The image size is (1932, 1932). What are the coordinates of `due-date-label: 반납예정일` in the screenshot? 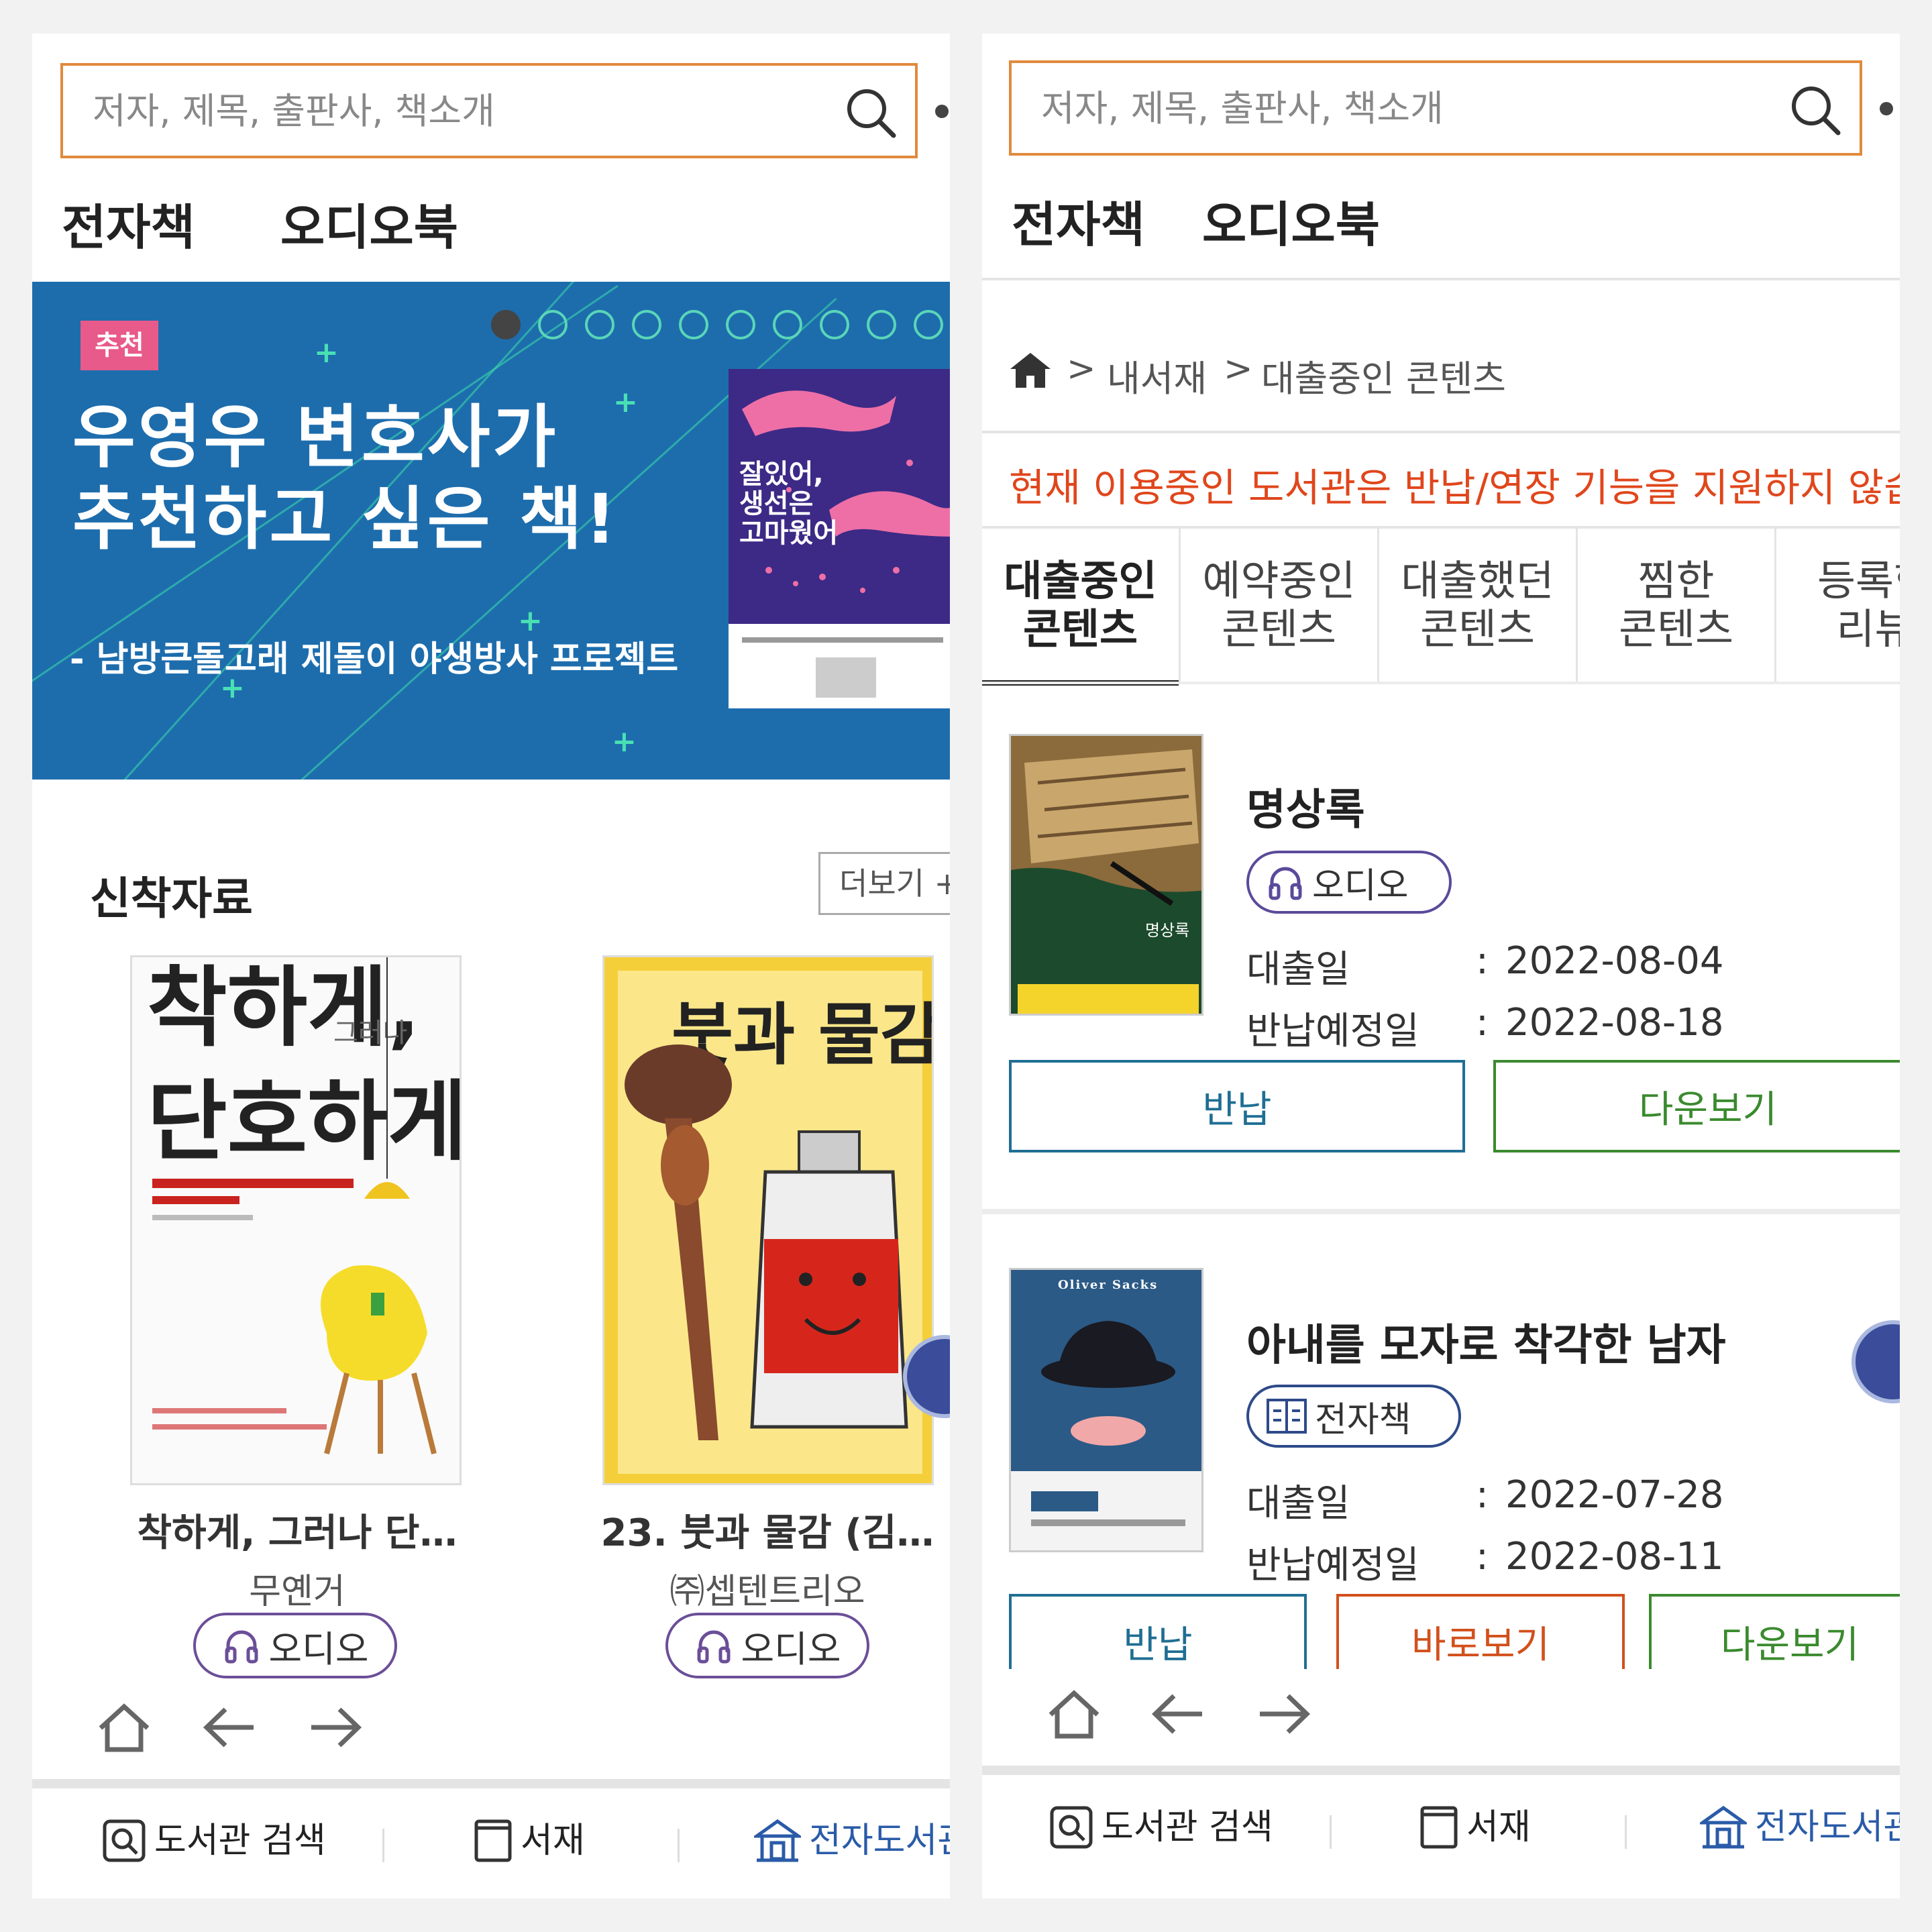 It's located at (1332, 1565).